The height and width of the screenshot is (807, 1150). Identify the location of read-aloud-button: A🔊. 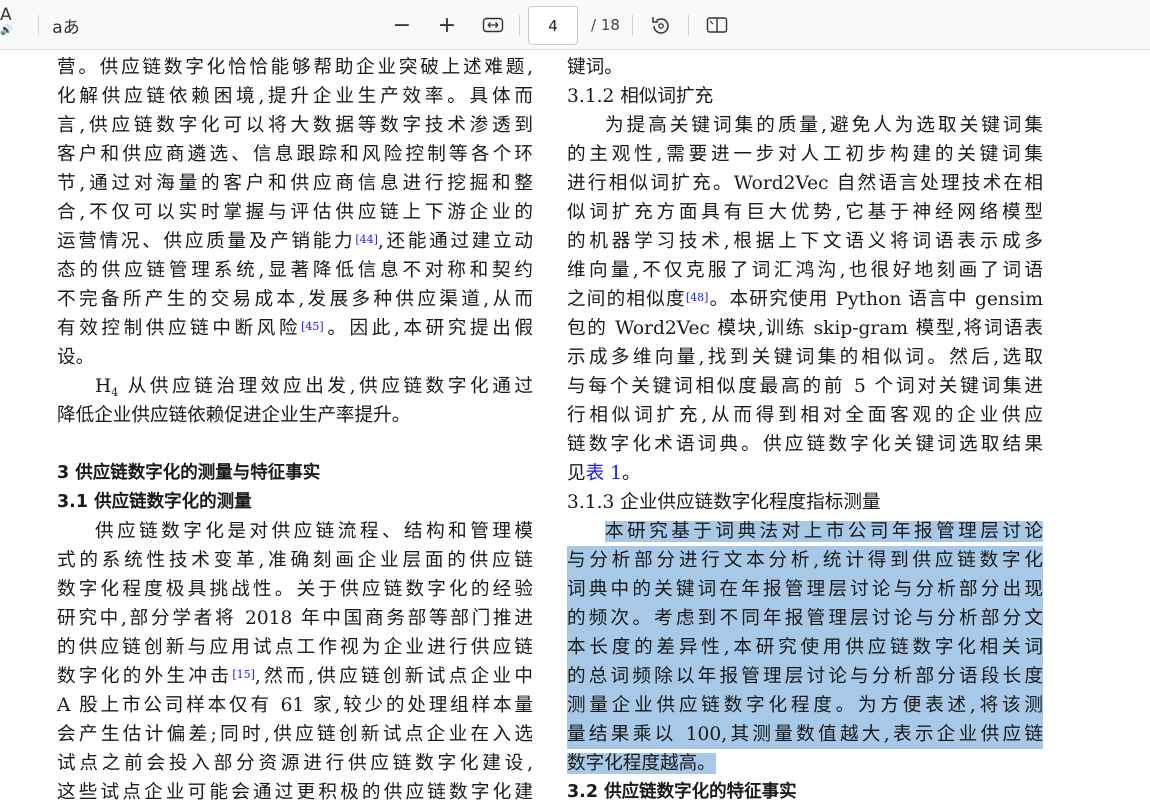
(12, 21).